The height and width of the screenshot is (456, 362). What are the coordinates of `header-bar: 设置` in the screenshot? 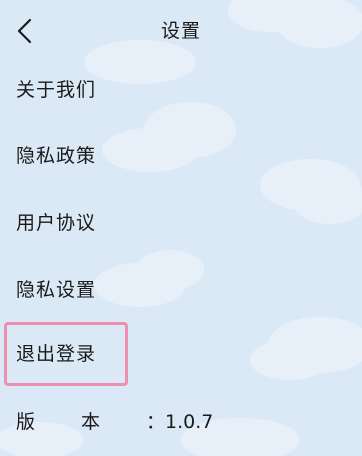 It's located at (181, 31).